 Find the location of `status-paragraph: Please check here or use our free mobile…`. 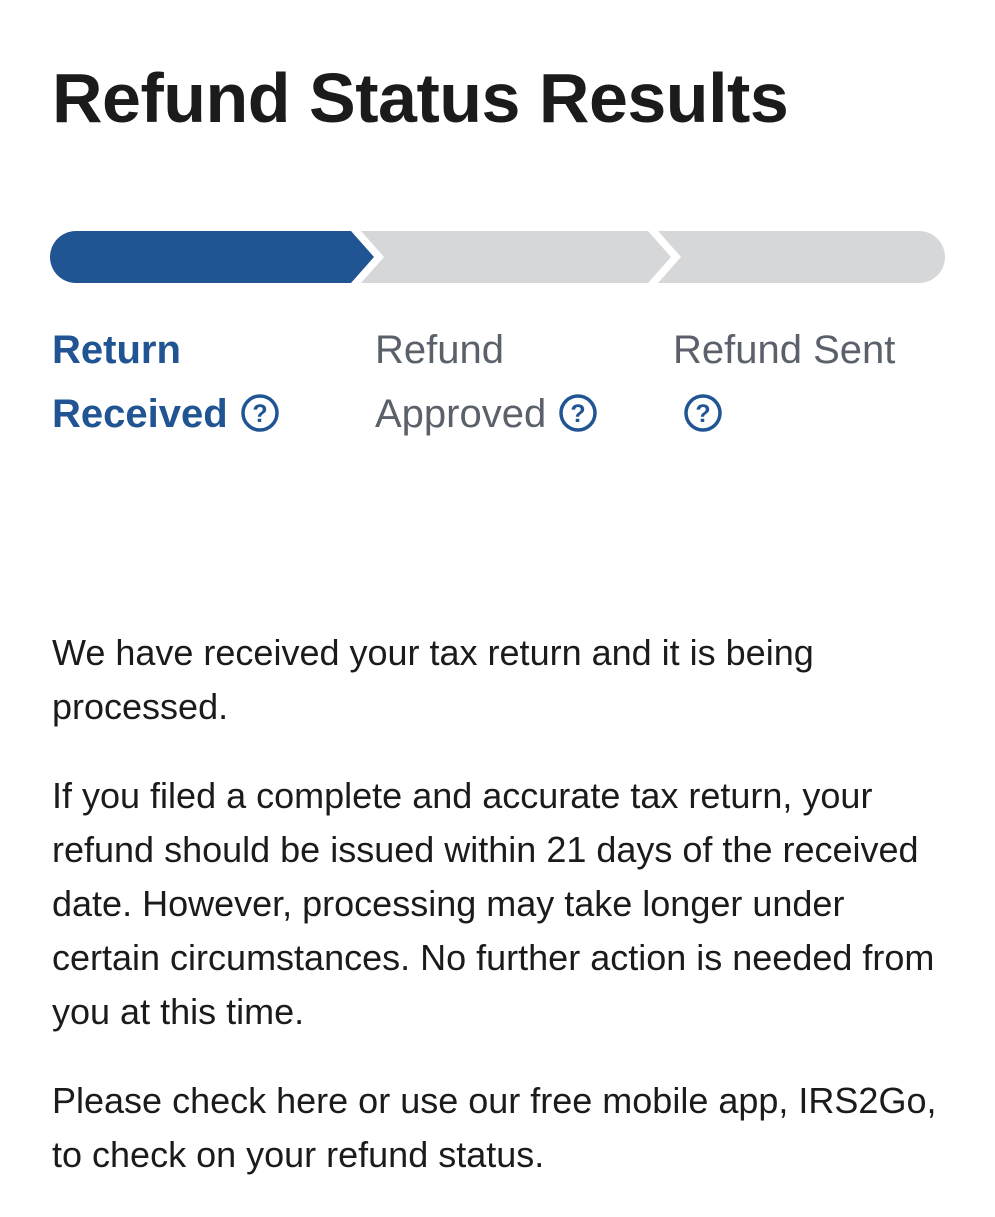

status-paragraph: Please check here or use our free mobile… is located at coordinates (494, 1127).